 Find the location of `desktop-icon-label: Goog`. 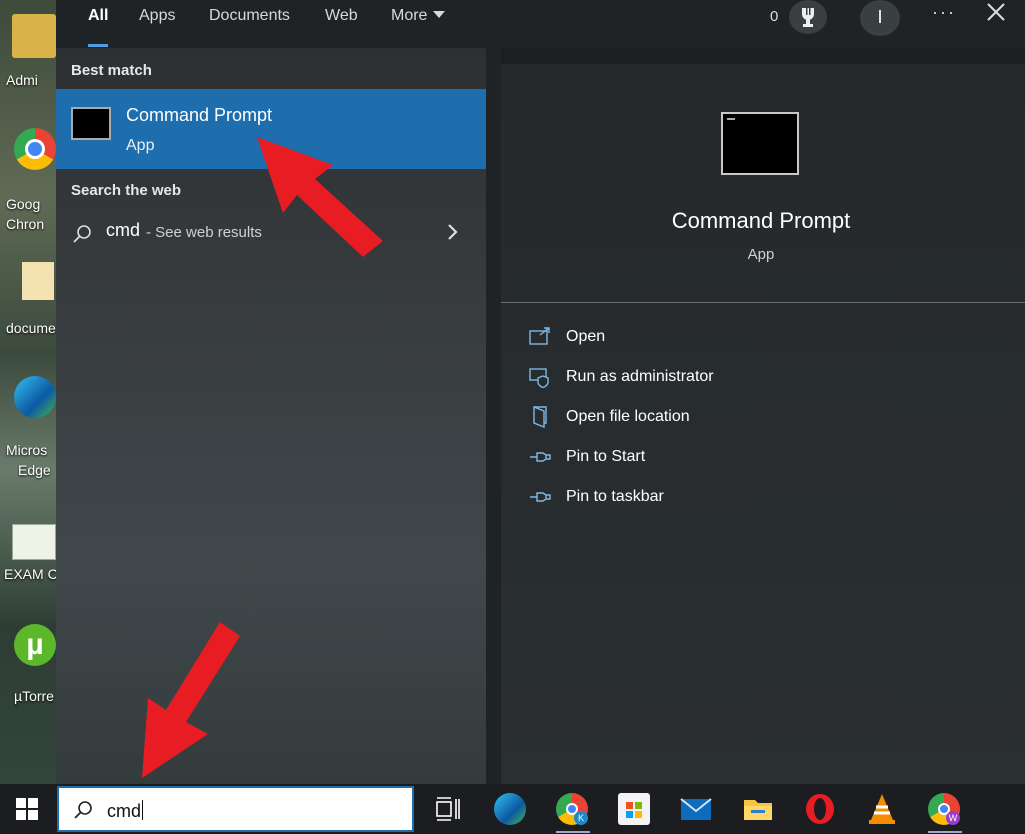

desktop-icon-label: Goog is located at coordinates (23, 204).